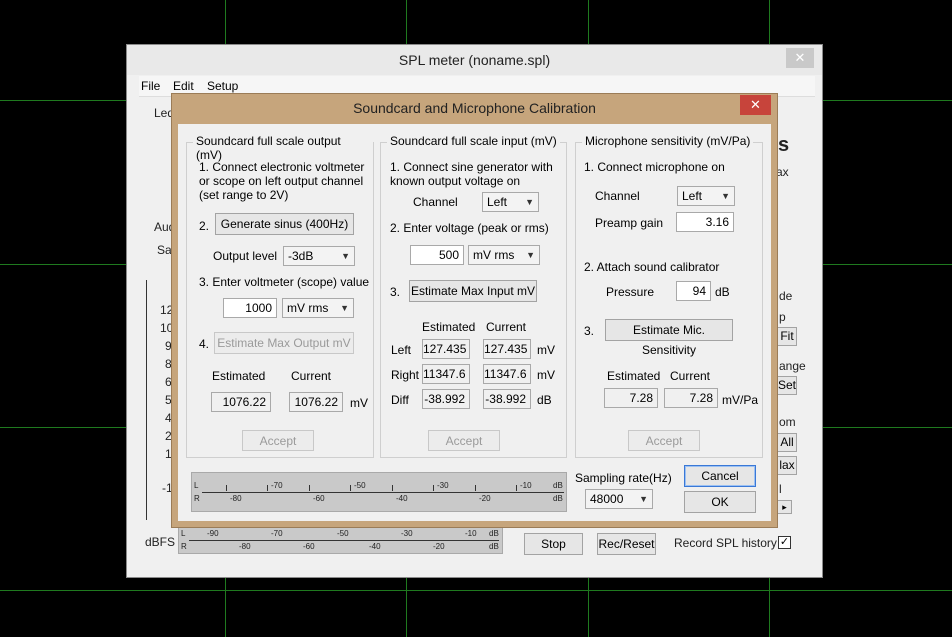 This screenshot has width=952, height=637. I want to click on input-row-diff-label: Diff, so click(400, 400).